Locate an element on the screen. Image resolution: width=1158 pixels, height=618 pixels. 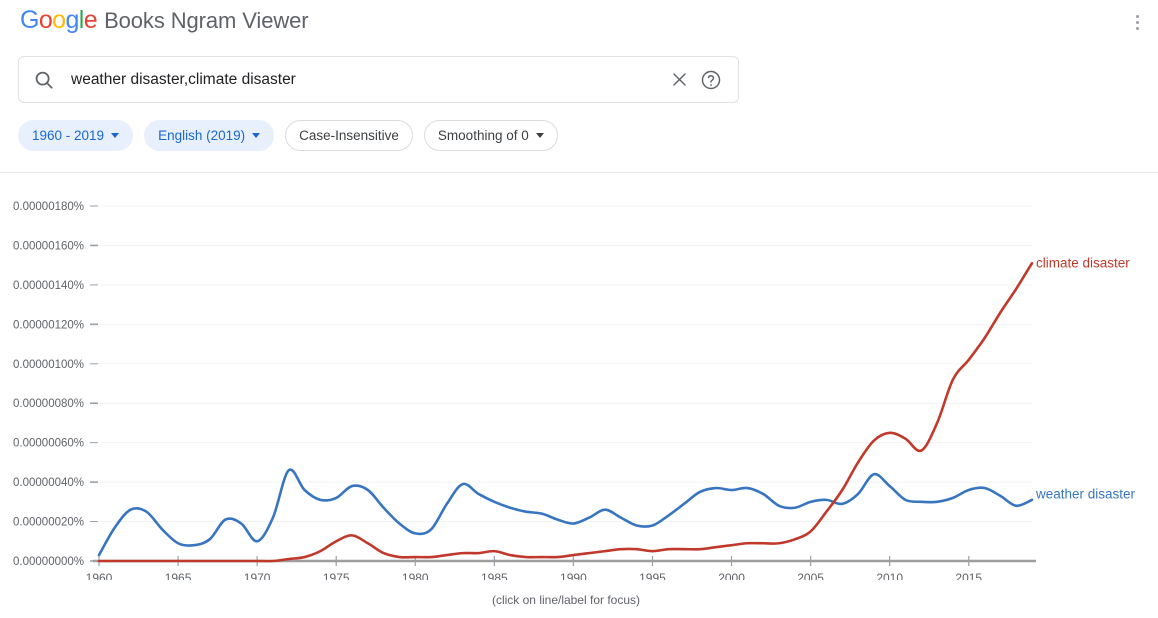
series-label-weather-disaster: weather disaster is located at coordinates (1085, 493).